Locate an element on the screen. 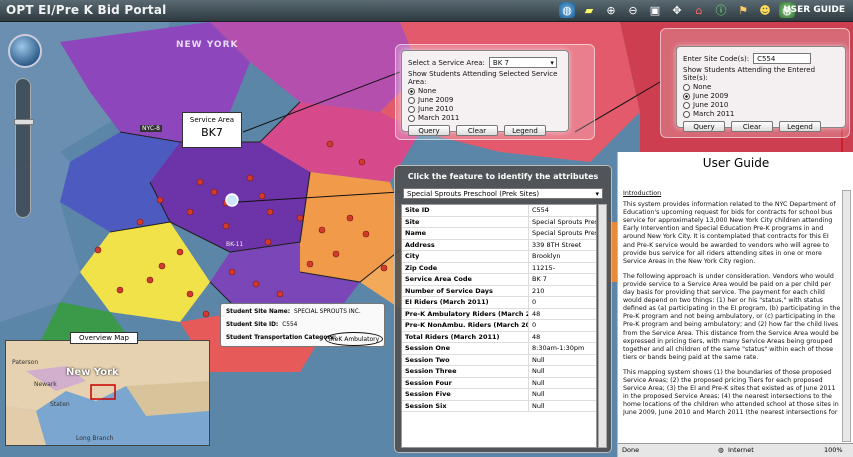 The image size is (853, 457). overview-place-staten: Staten is located at coordinates (60, 404).